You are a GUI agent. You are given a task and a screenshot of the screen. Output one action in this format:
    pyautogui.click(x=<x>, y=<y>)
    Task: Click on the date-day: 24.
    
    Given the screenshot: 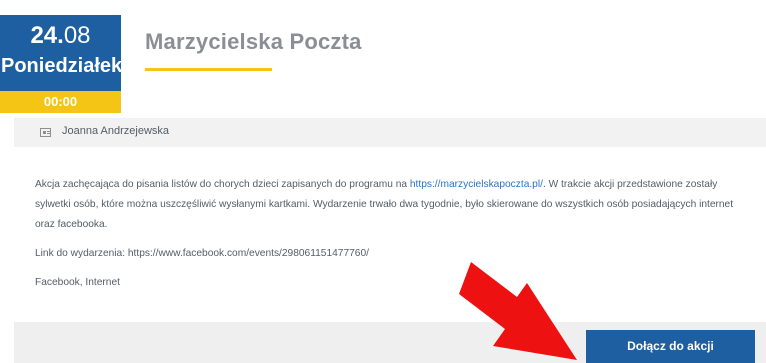 What is the action you would take?
    pyautogui.click(x=47, y=35)
    